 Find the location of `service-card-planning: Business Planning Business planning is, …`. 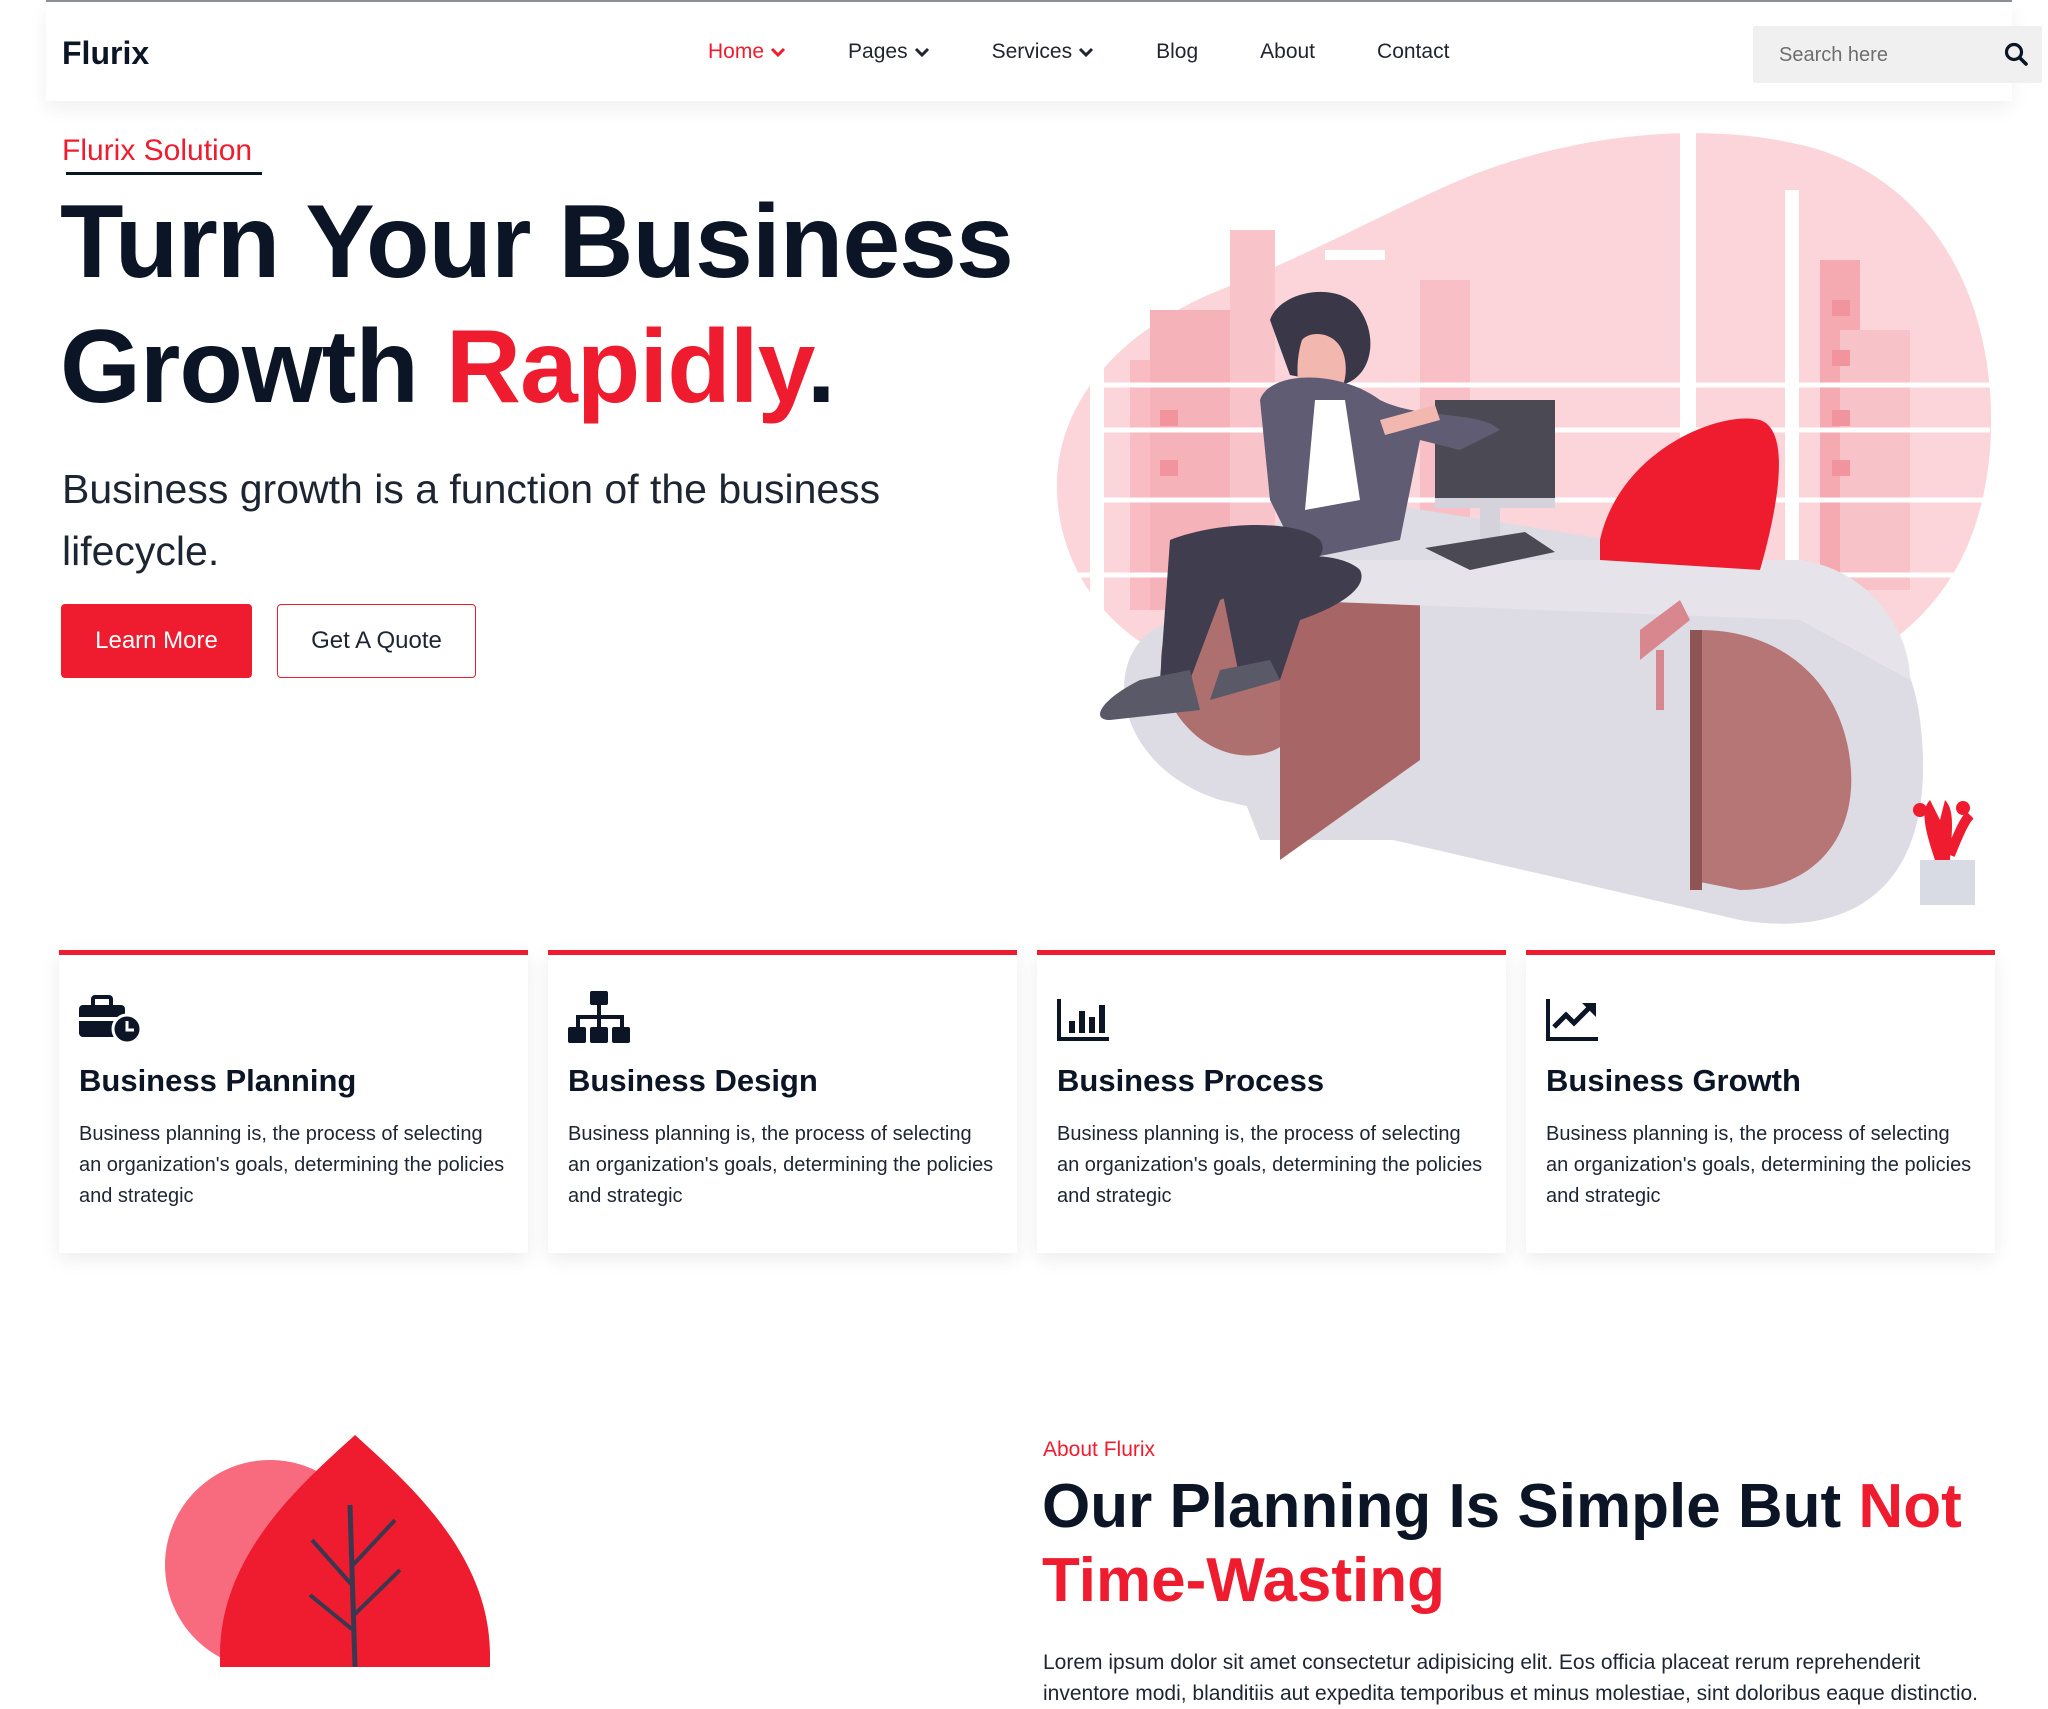

service-card-planning: Business Planning Business planning is, … is located at coordinates (293, 1101).